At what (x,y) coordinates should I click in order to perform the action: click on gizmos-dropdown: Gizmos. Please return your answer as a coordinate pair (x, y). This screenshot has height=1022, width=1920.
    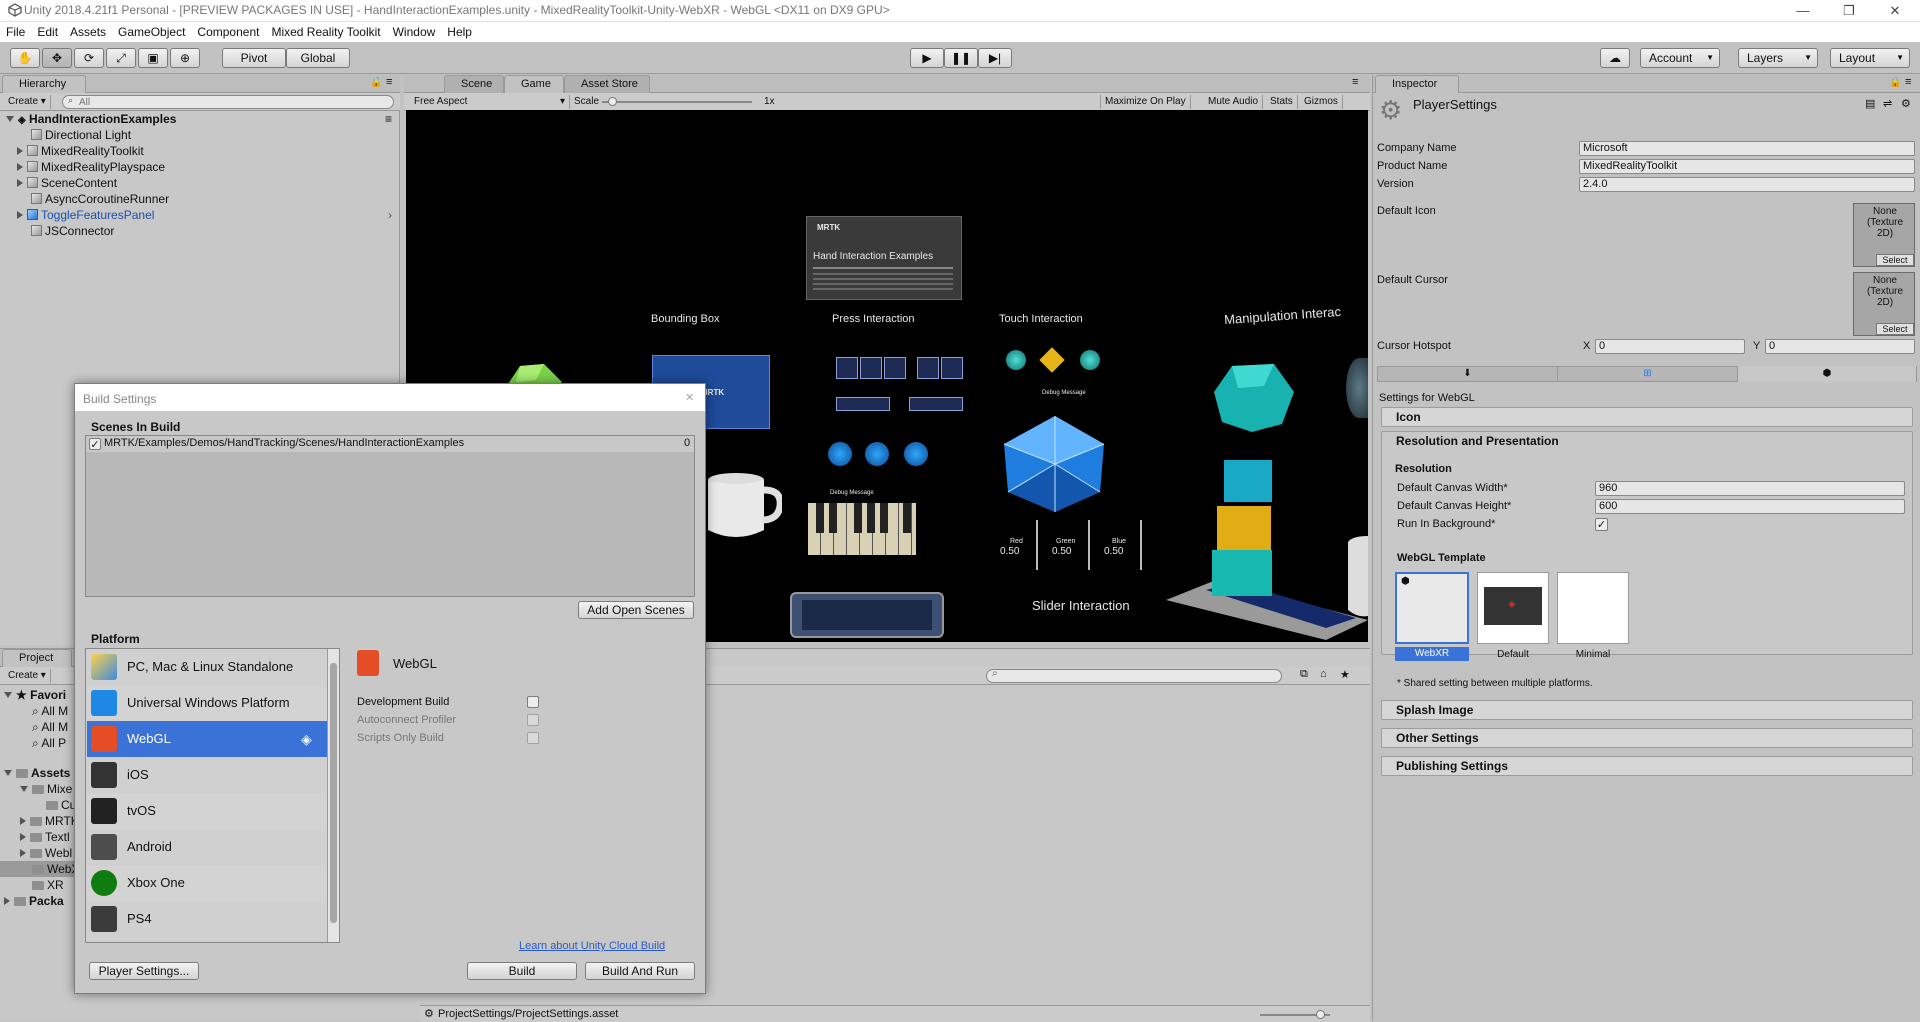
    Looking at the image, I should click on (1321, 102).